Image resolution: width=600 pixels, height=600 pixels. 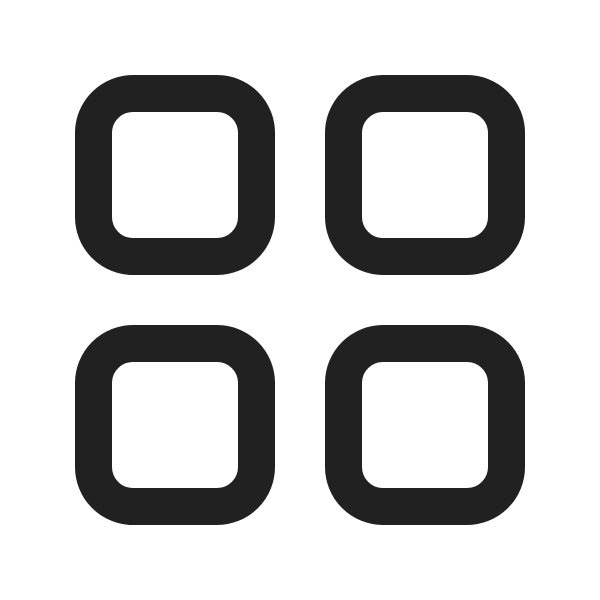 I want to click on grid-tile-bottom-left-icon, so click(x=175, y=425).